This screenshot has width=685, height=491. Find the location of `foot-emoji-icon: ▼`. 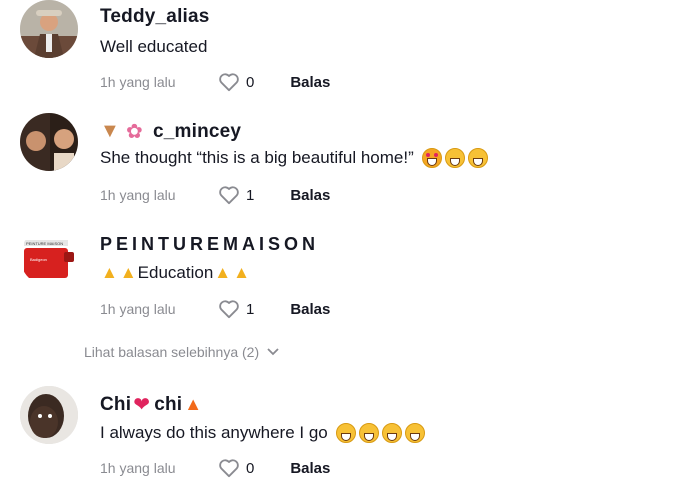

foot-emoji-icon: ▼ is located at coordinates (110, 131).